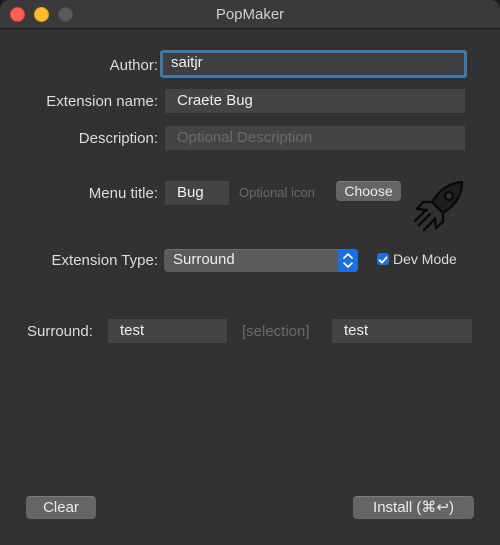 The width and height of the screenshot is (500, 545). What do you see at coordinates (123, 193) in the screenshot?
I see `menu-title-label: Menu title:` at bounding box center [123, 193].